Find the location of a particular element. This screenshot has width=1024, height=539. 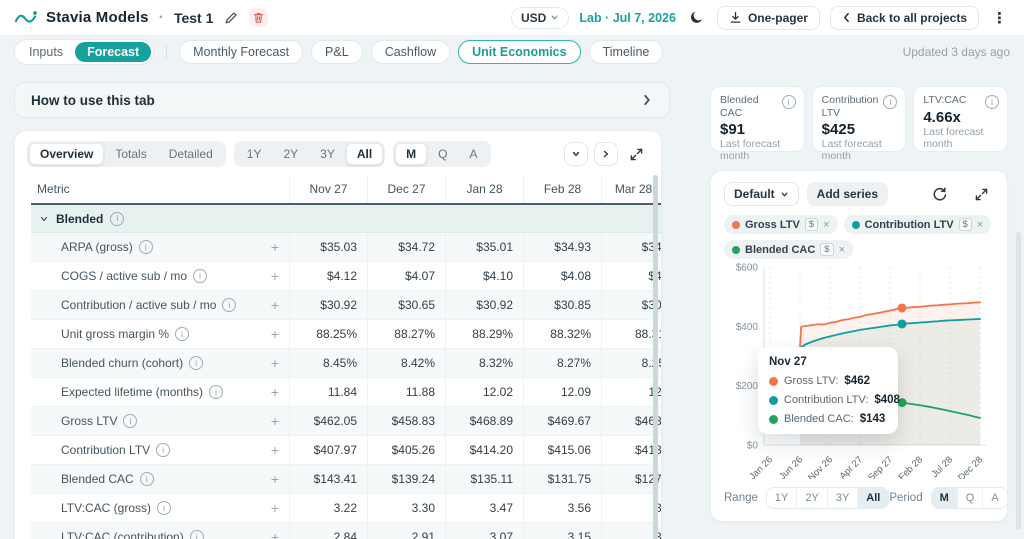

plus-cell: + is located at coordinates (275, 450).